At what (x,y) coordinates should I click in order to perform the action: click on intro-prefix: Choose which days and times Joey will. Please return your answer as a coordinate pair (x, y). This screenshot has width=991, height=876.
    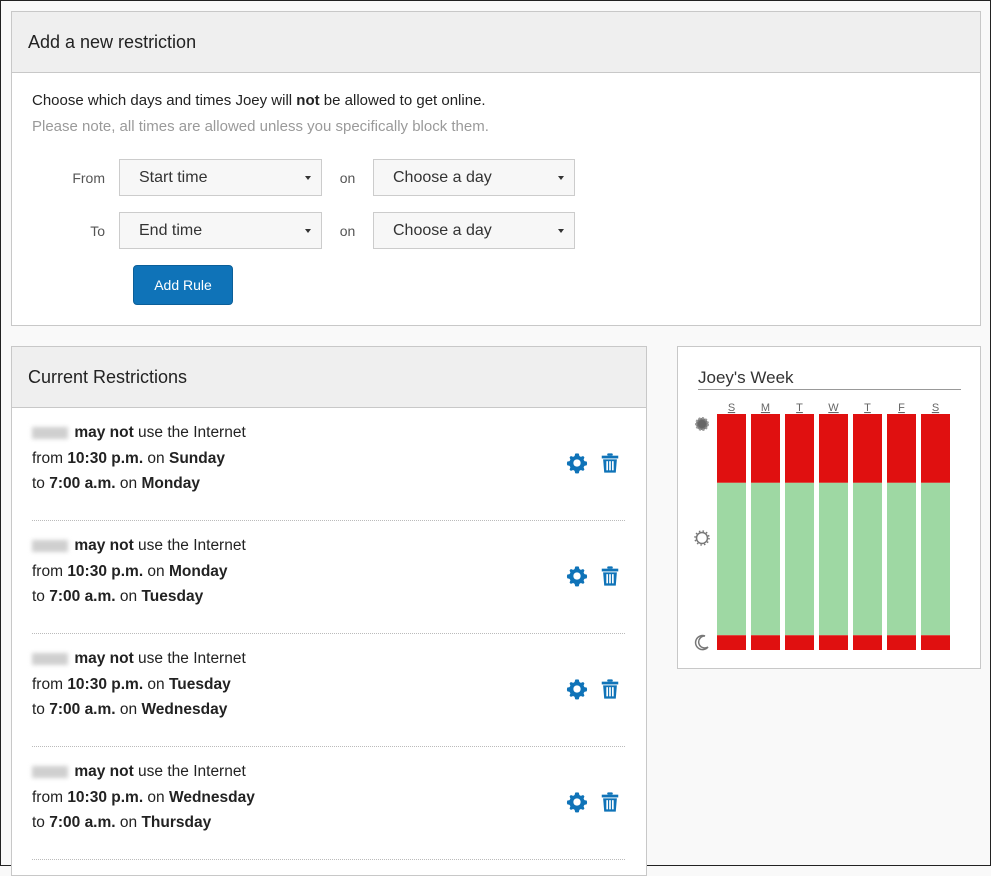
    Looking at the image, I should click on (164, 100).